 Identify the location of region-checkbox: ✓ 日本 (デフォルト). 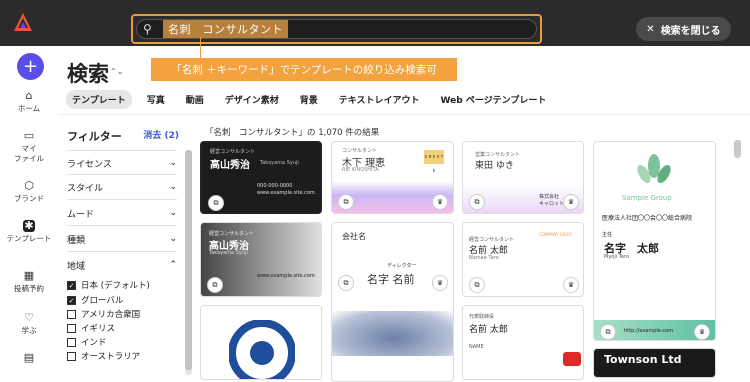
(108, 285).